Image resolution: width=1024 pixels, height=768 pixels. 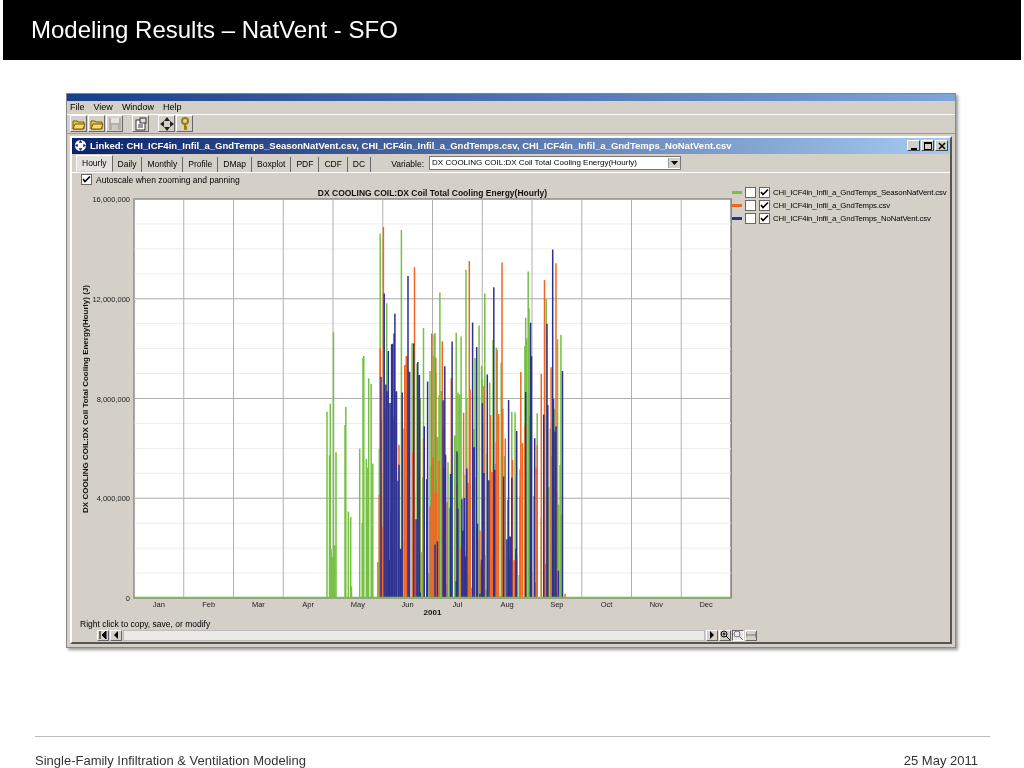 What do you see at coordinates (214, 29) in the screenshot?
I see `slide-title: Modeling Results – NatVent - SFO` at bounding box center [214, 29].